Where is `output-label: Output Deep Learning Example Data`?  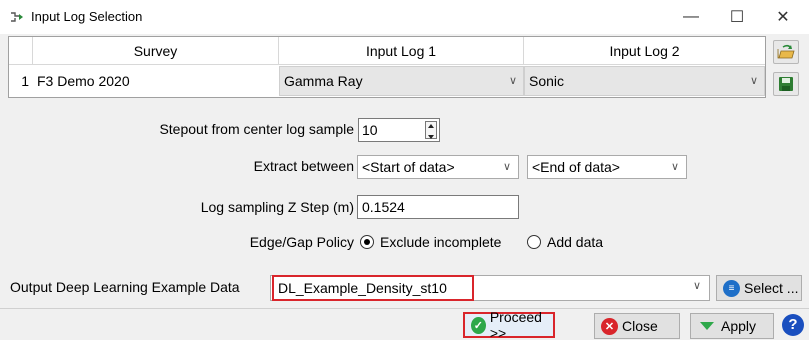
output-label: Output Deep Learning Example Data is located at coordinates (125, 287).